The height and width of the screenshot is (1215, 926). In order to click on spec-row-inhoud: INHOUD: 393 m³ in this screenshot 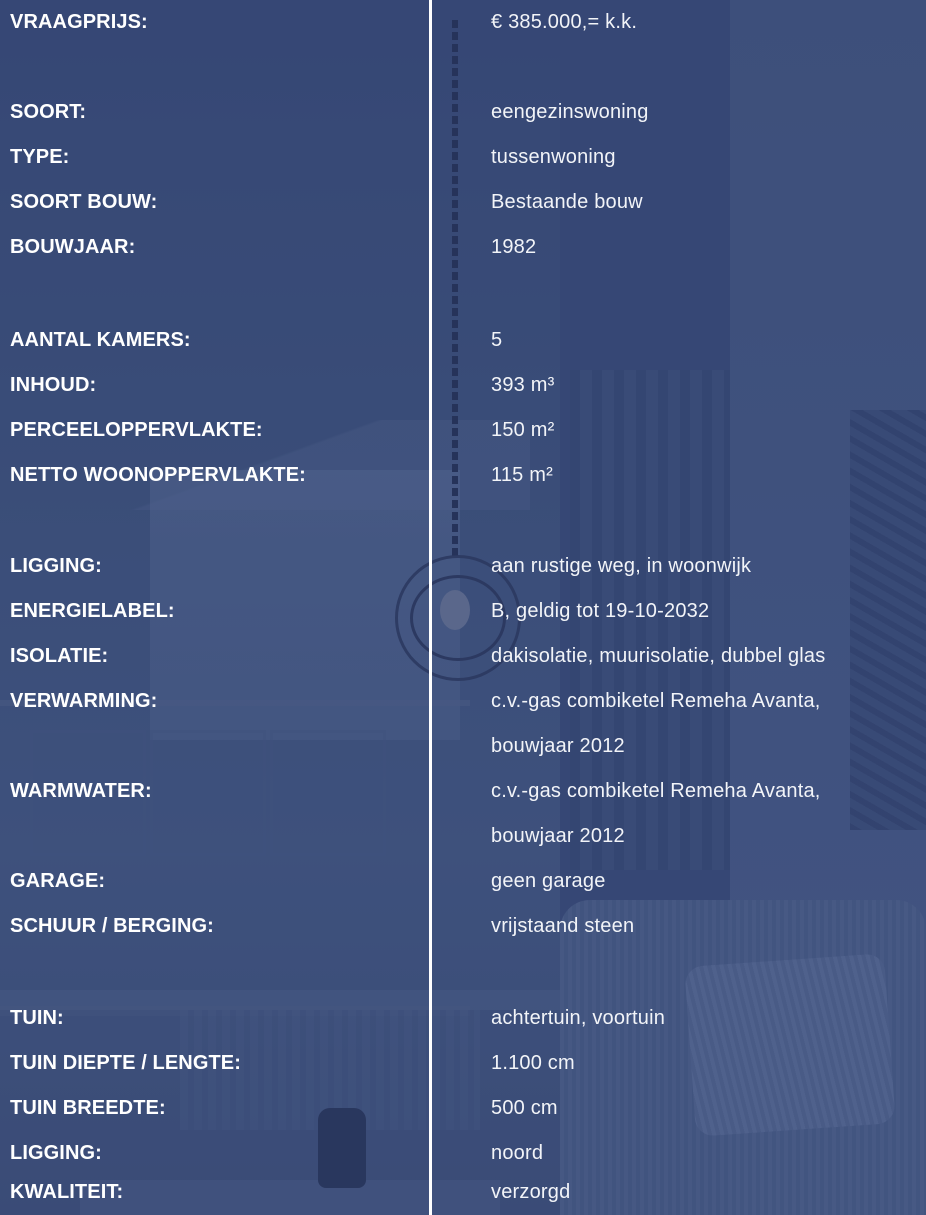, I will do `click(463, 385)`.